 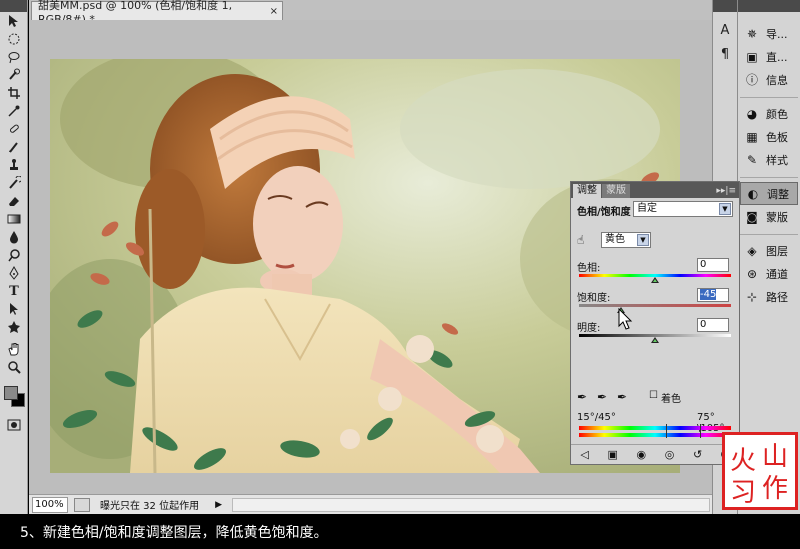 What do you see at coordinates (655, 305) in the screenshot?
I see `saturation-slider-track` at bounding box center [655, 305].